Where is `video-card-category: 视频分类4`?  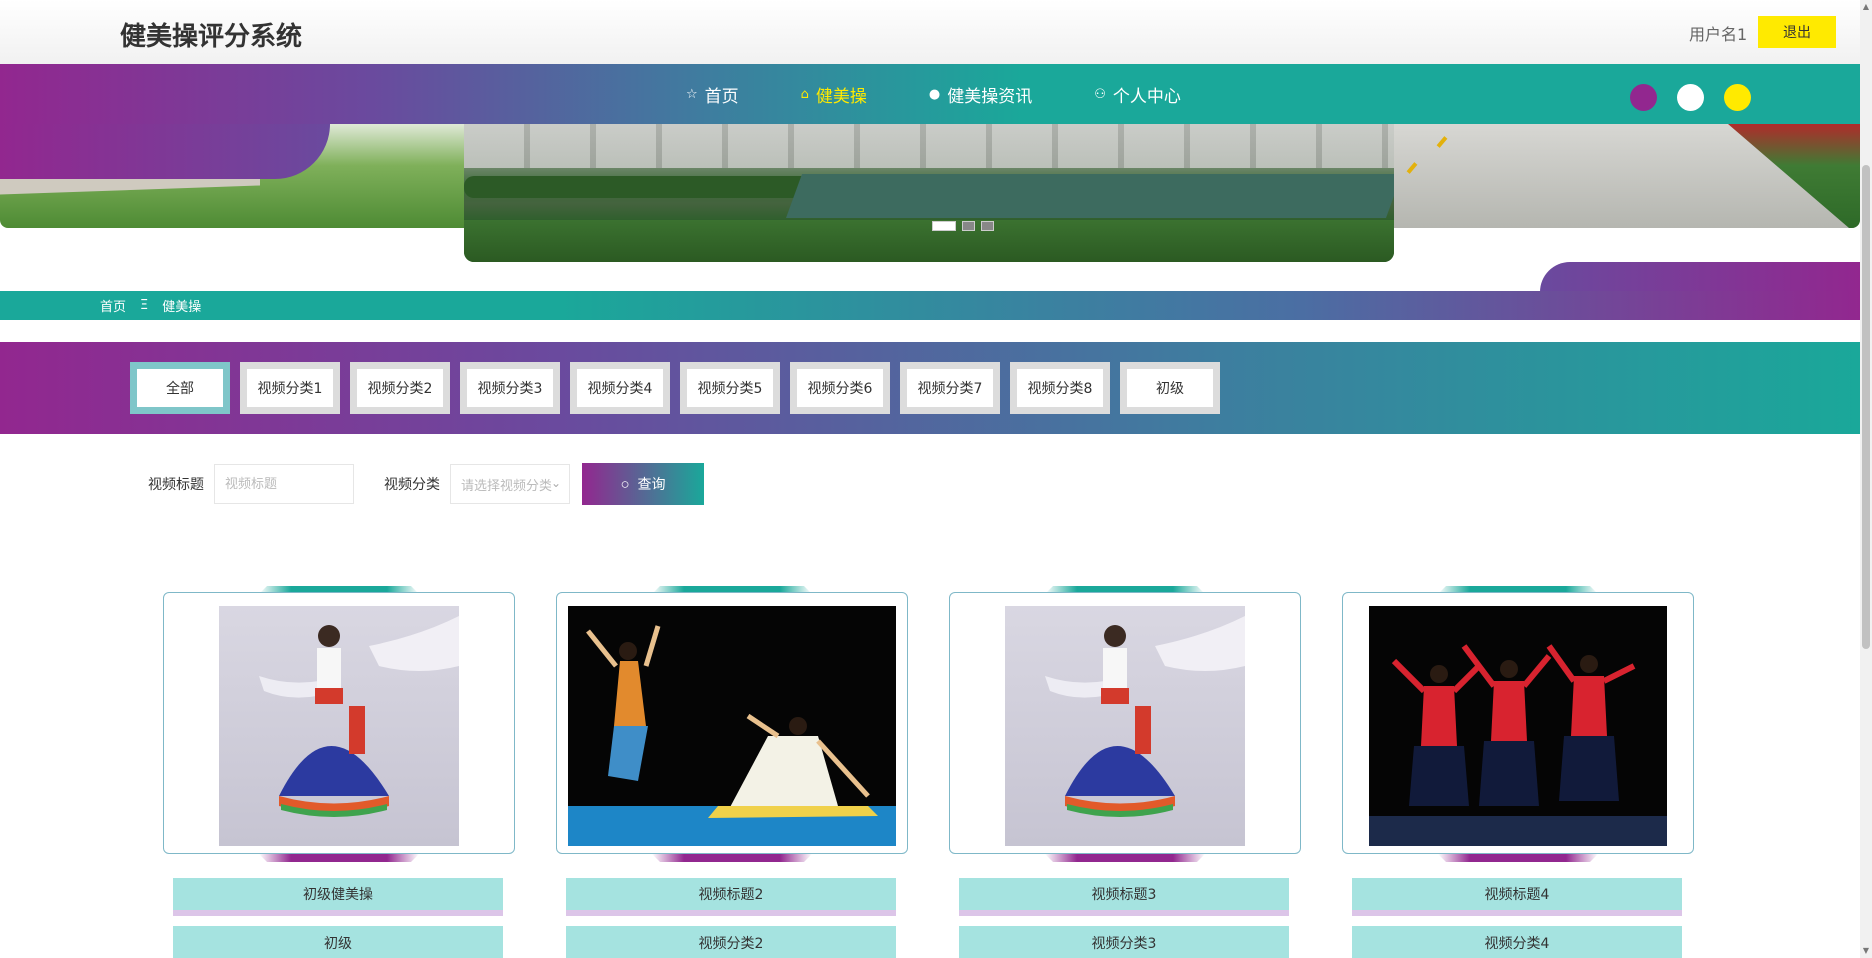
video-card-category: 视频分类4 is located at coordinates (1517, 942).